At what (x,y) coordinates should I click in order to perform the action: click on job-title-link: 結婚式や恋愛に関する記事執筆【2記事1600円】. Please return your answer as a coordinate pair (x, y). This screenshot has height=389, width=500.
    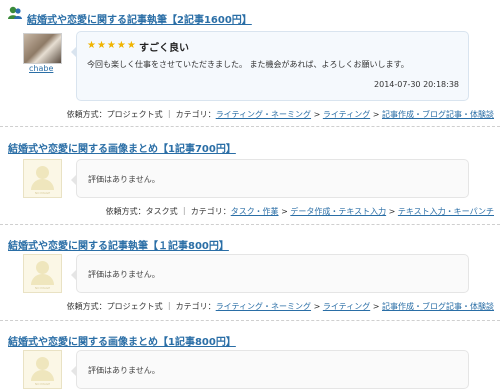
    Looking at the image, I should click on (139, 18).